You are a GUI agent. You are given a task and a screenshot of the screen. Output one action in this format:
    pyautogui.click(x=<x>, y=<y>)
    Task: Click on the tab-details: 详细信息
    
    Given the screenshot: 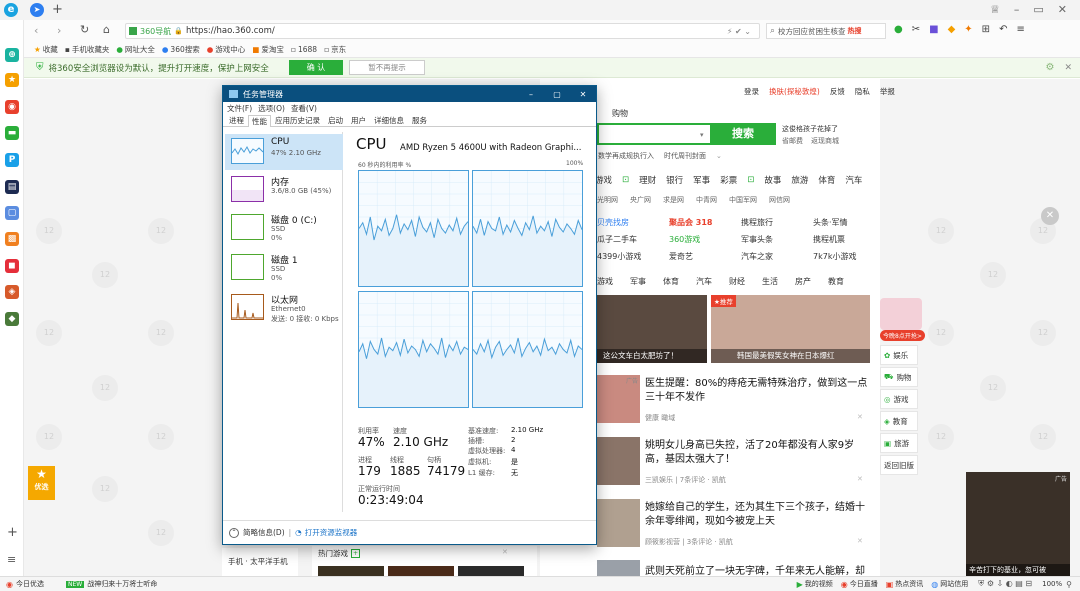 What is the action you would take?
    pyautogui.click(x=389, y=120)
    